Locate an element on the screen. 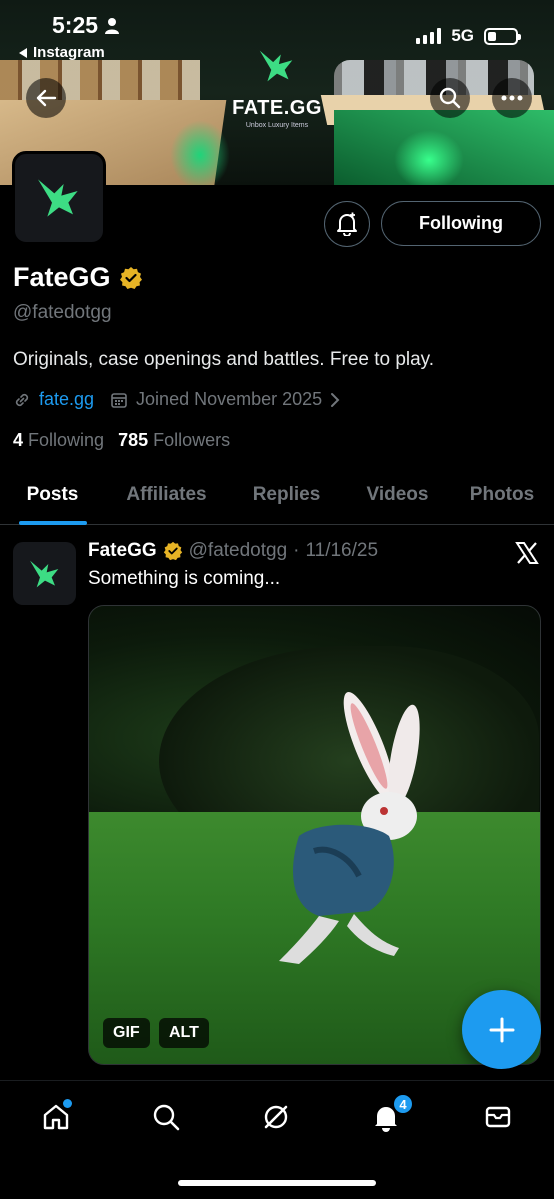  profile-meta: fate.gg Joined November 2025 is located at coordinates (176, 399).